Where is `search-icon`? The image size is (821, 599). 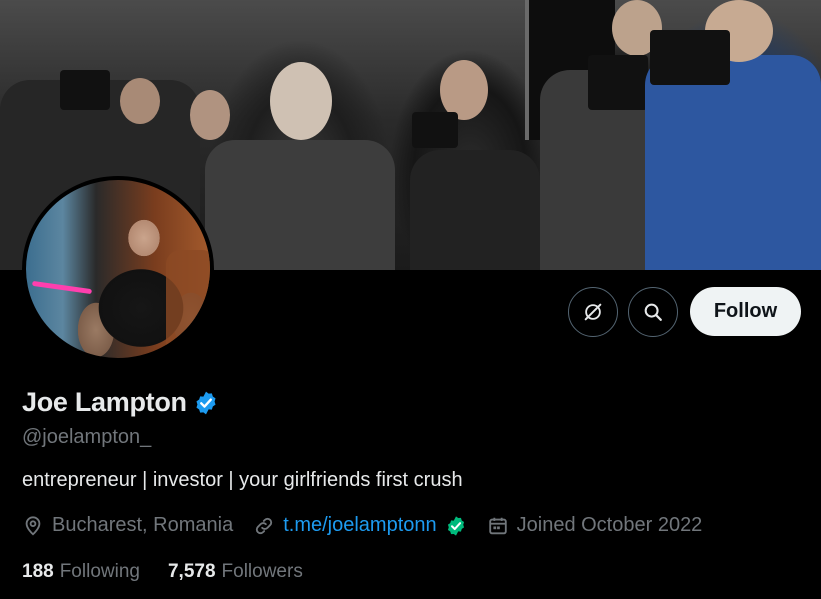 search-icon is located at coordinates (653, 312).